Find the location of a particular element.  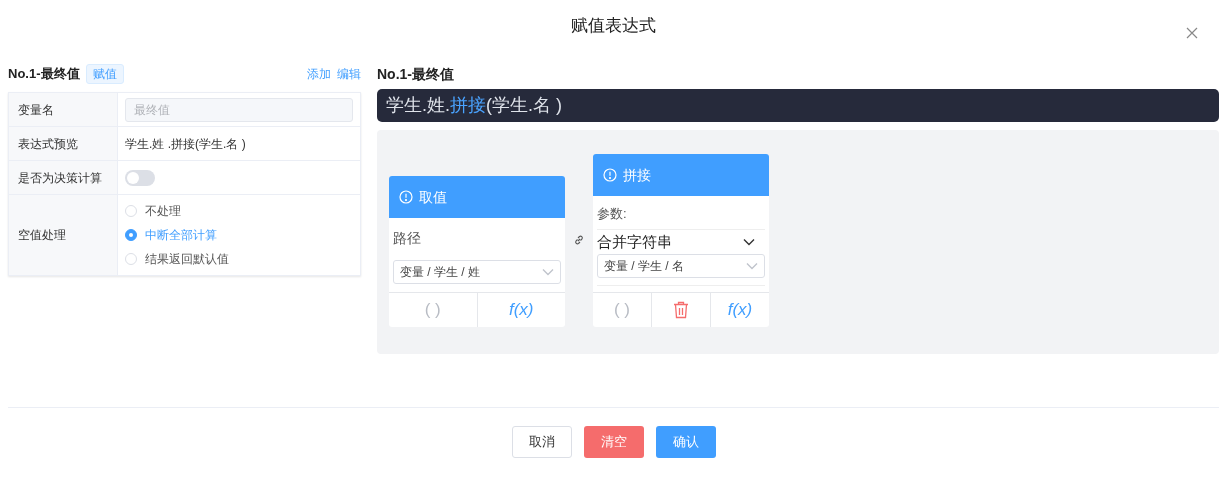

path-select: 变量 / 学生 / 名 is located at coordinates (681, 266).